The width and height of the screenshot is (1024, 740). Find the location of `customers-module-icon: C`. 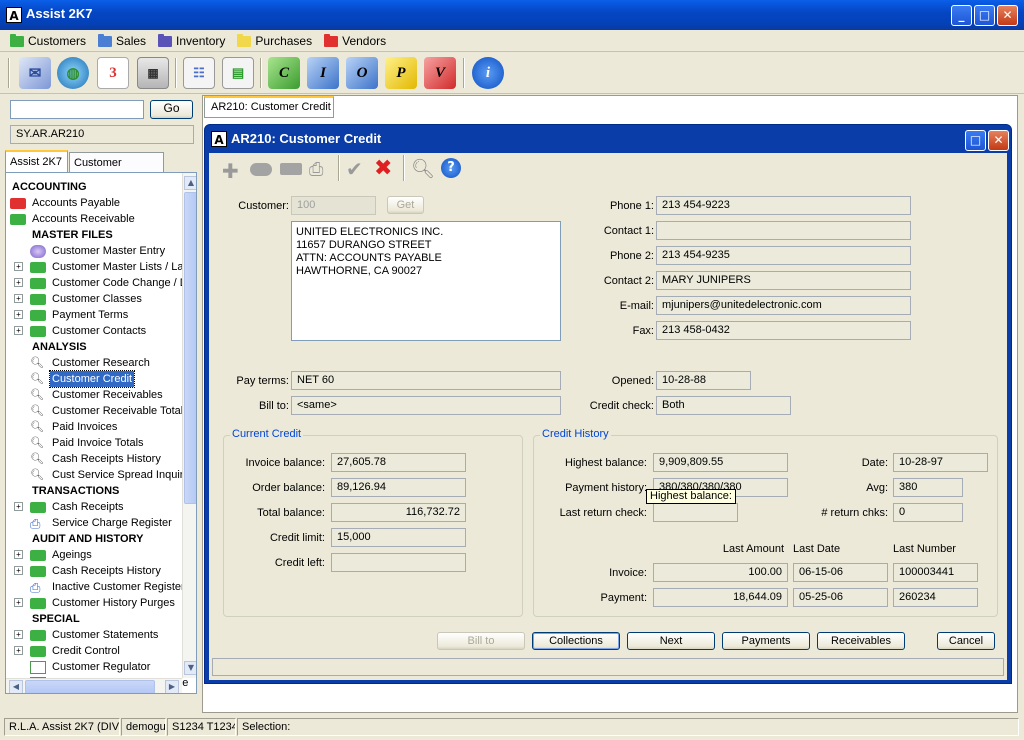

customers-module-icon: C is located at coordinates (284, 73).